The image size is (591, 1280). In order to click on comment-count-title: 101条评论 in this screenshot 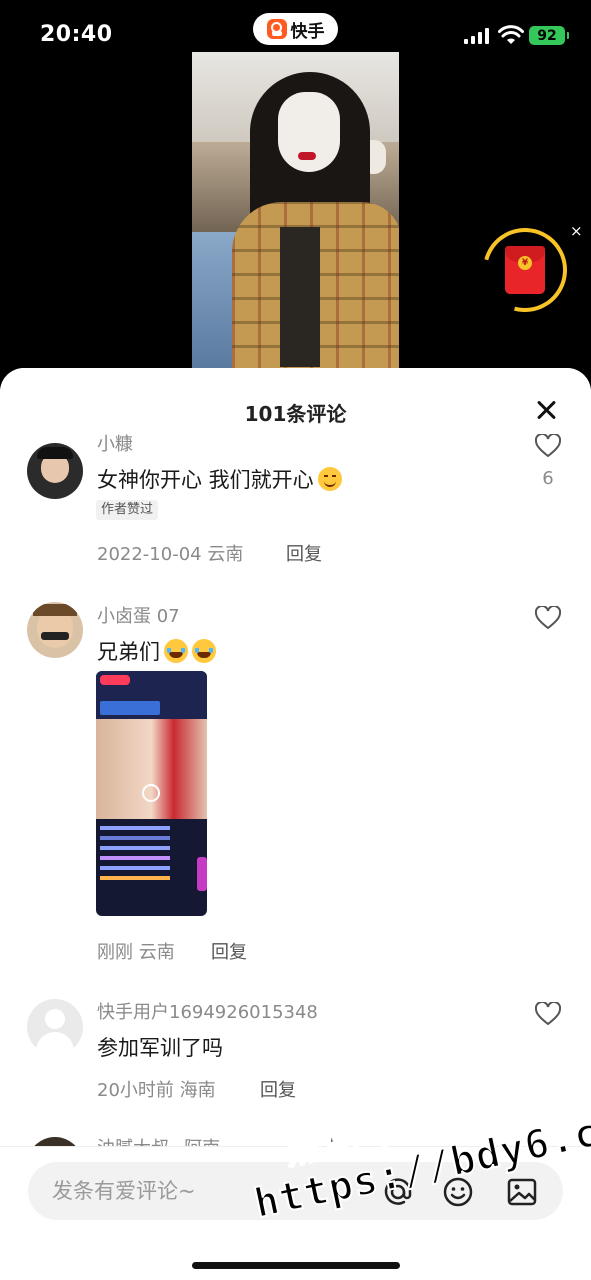, I will do `click(295, 414)`.